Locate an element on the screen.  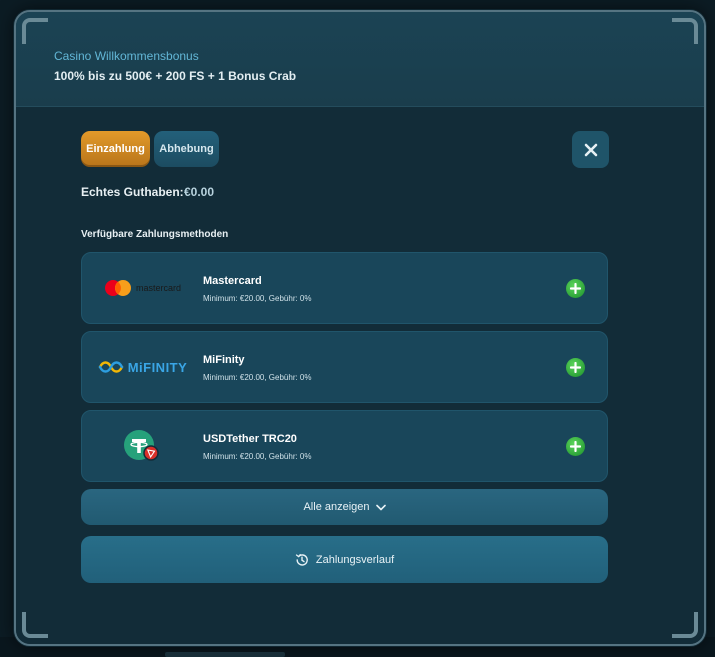
method-name: Mastercard is located at coordinates (232, 281).